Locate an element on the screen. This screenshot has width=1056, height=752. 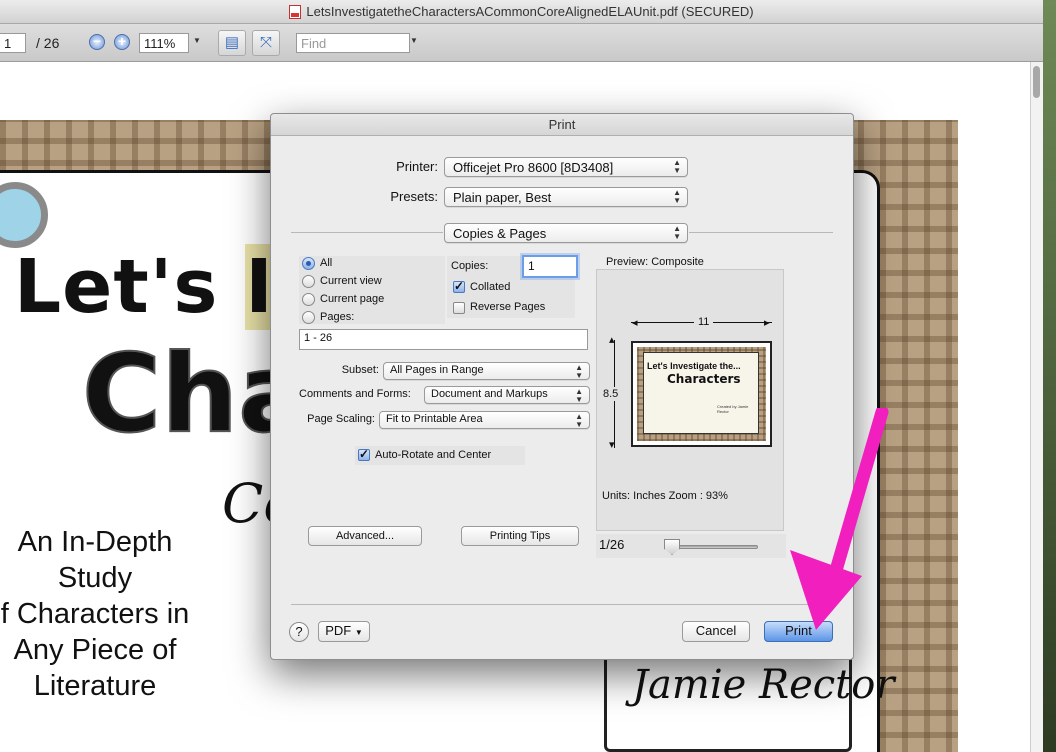
page-scaling-value: Fit to Printable Area is located at coordinates (434, 419).